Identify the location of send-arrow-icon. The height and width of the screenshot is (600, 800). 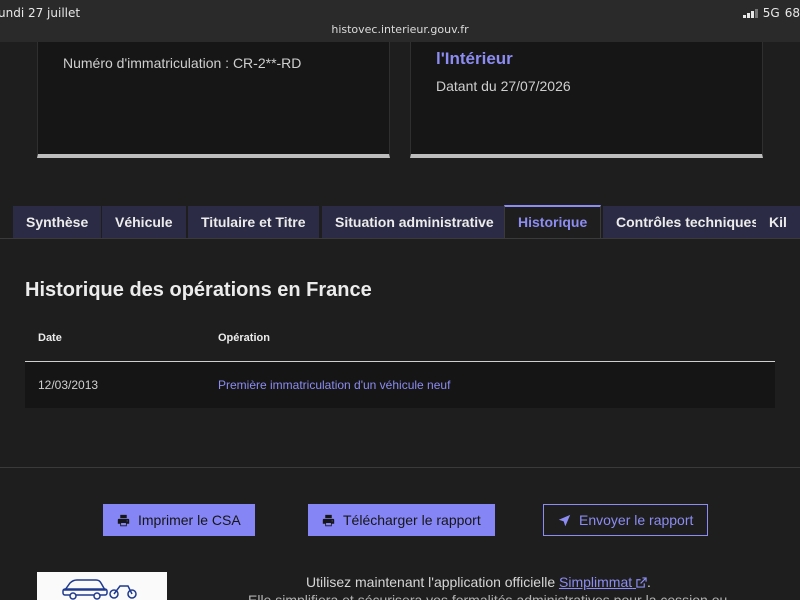
(564, 520).